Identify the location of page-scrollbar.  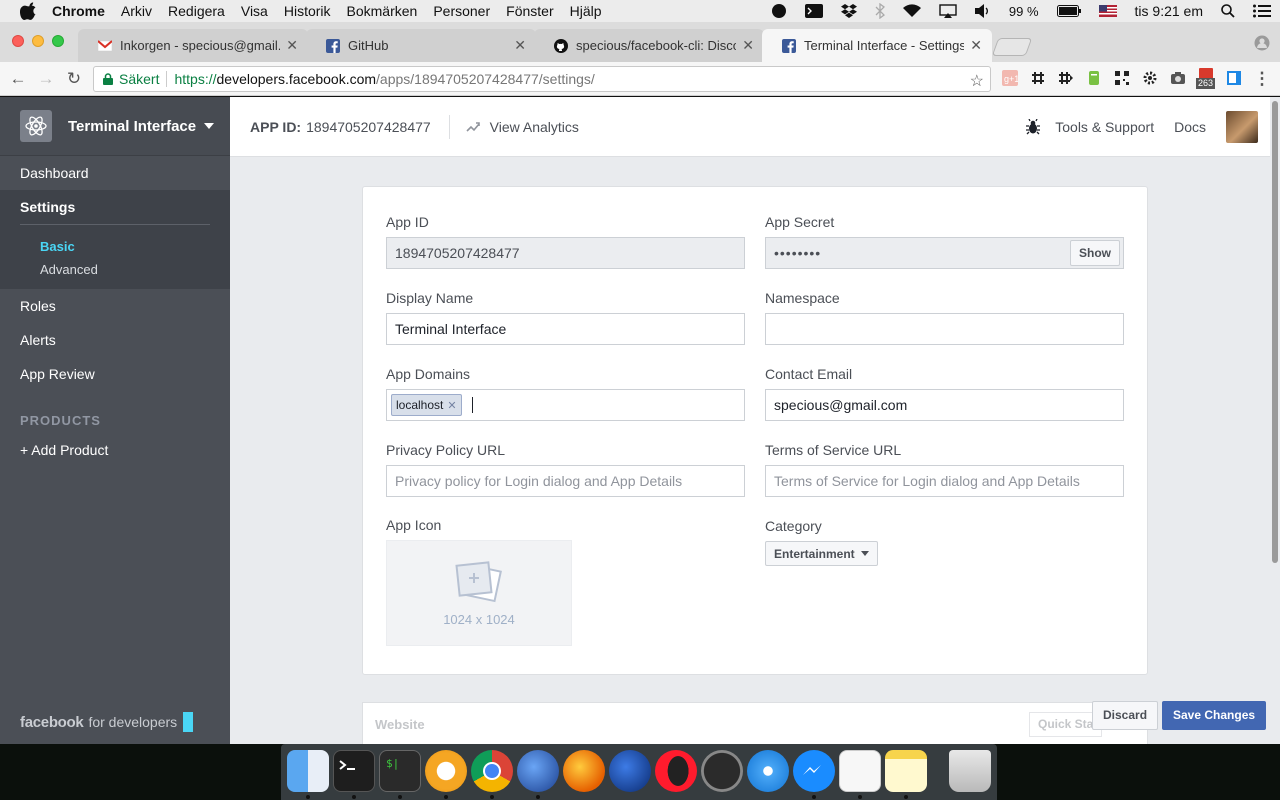
(1275, 420).